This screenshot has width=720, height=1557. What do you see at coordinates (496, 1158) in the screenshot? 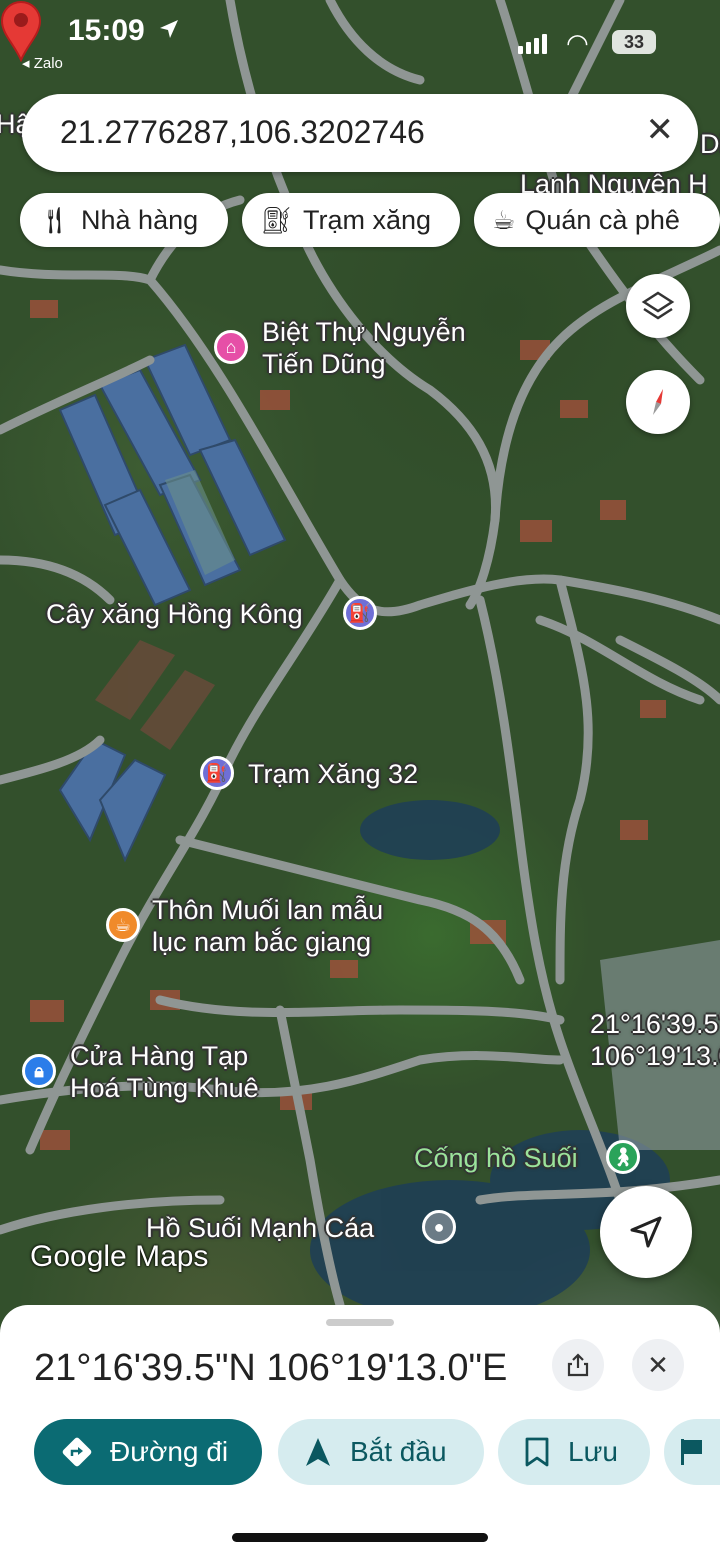
I see `place-label-cong-ho-suoi: Cống hồ Suối` at bounding box center [496, 1158].